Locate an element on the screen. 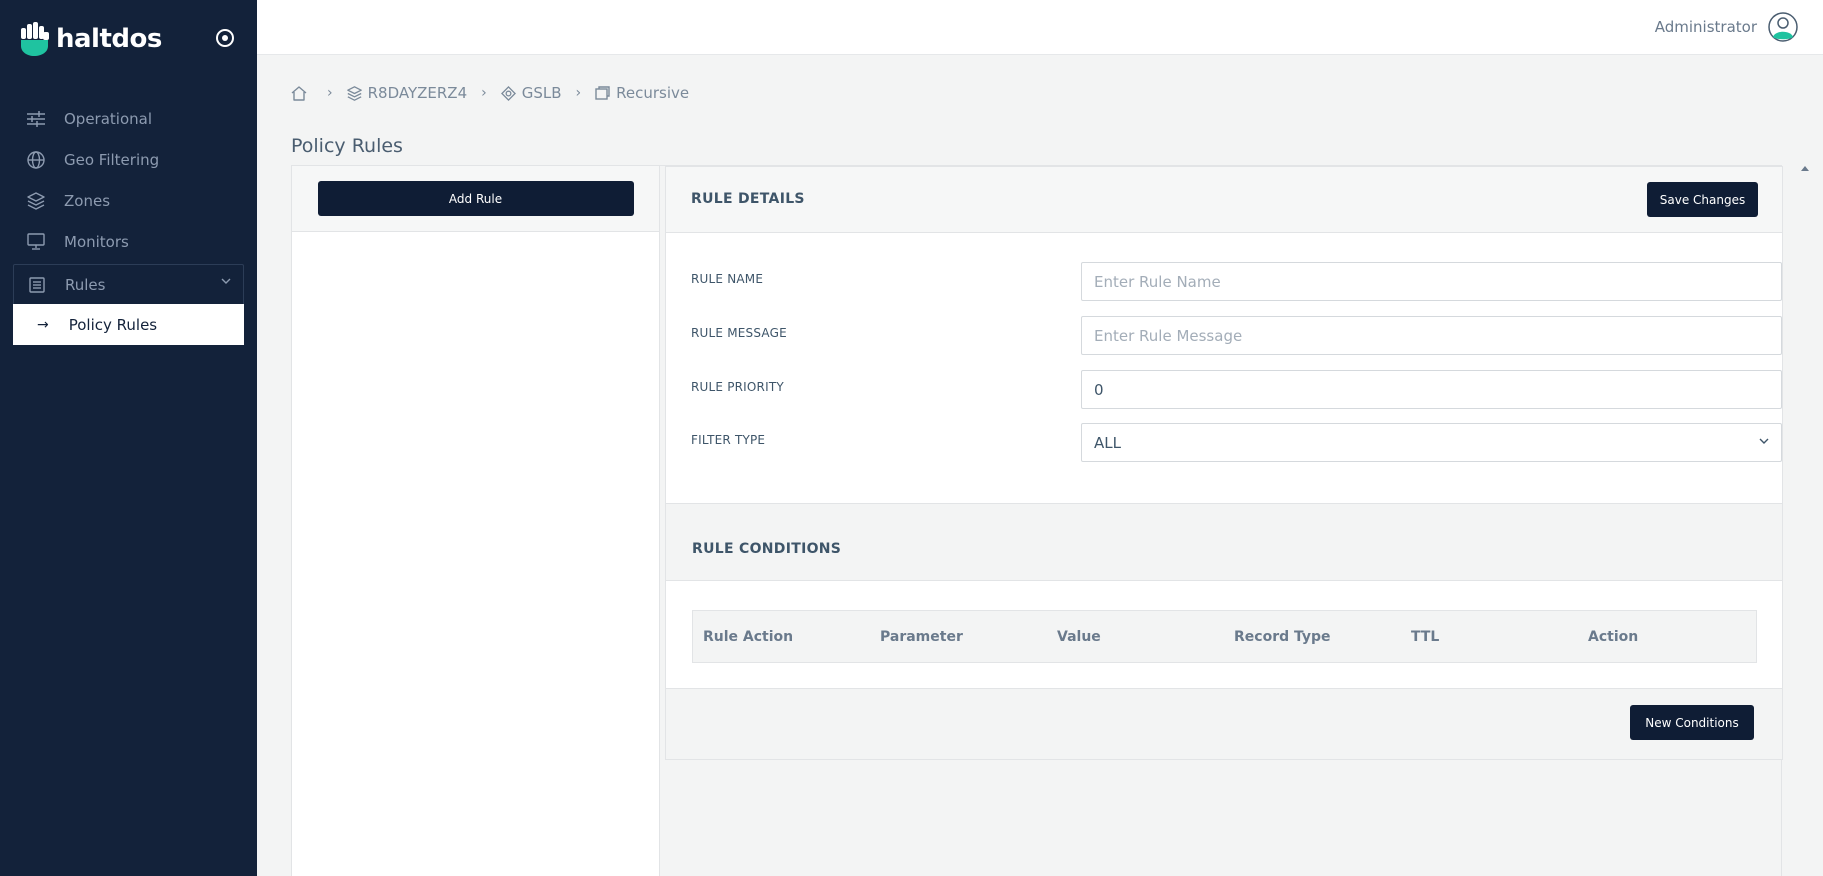  breadcrumb-label: Recursive is located at coordinates (653, 93).